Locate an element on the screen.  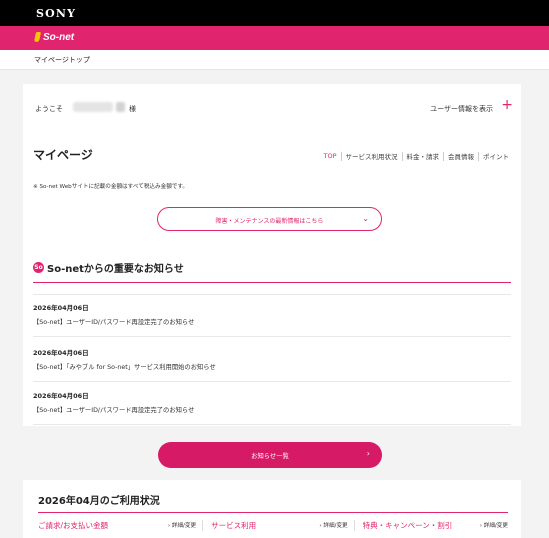
tab-top: TOP is located at coordinates (329, 156).